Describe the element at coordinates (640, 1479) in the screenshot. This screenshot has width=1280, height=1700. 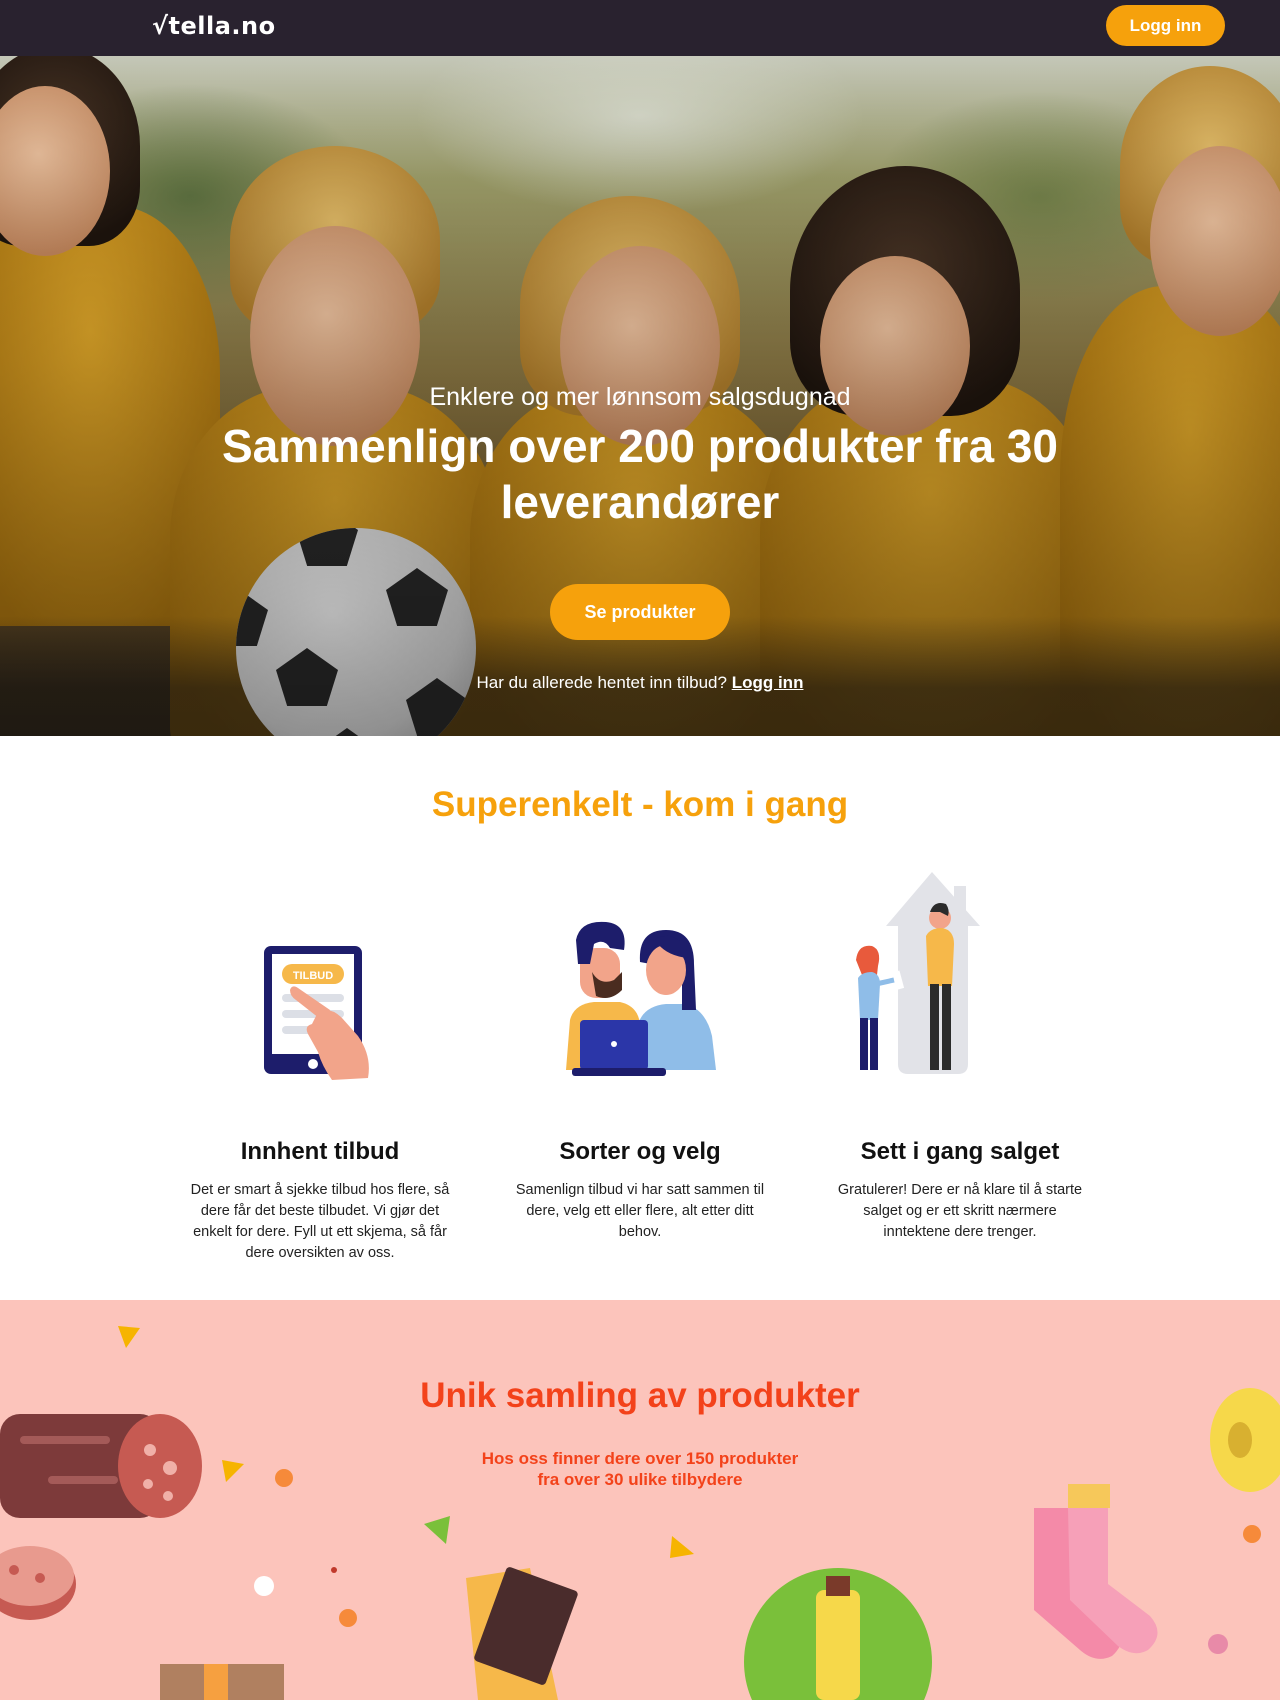
I see `products-subtitle-line: fra over 30 ulike tilbydere` at that location.